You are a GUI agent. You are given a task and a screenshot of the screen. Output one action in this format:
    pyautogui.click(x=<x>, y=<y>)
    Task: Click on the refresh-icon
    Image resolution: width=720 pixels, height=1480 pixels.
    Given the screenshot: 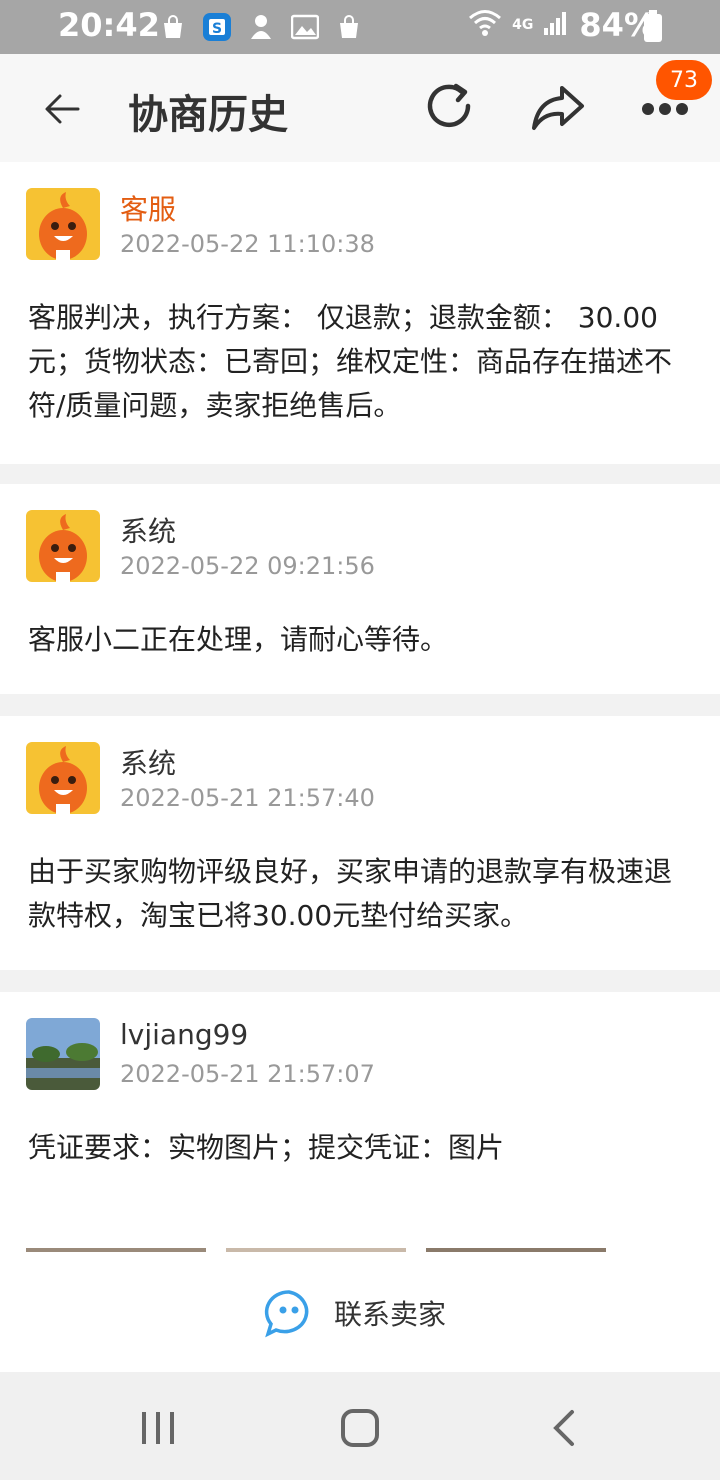 What is the action you would take?
    pyautogui.click(x=449, y=105)
    